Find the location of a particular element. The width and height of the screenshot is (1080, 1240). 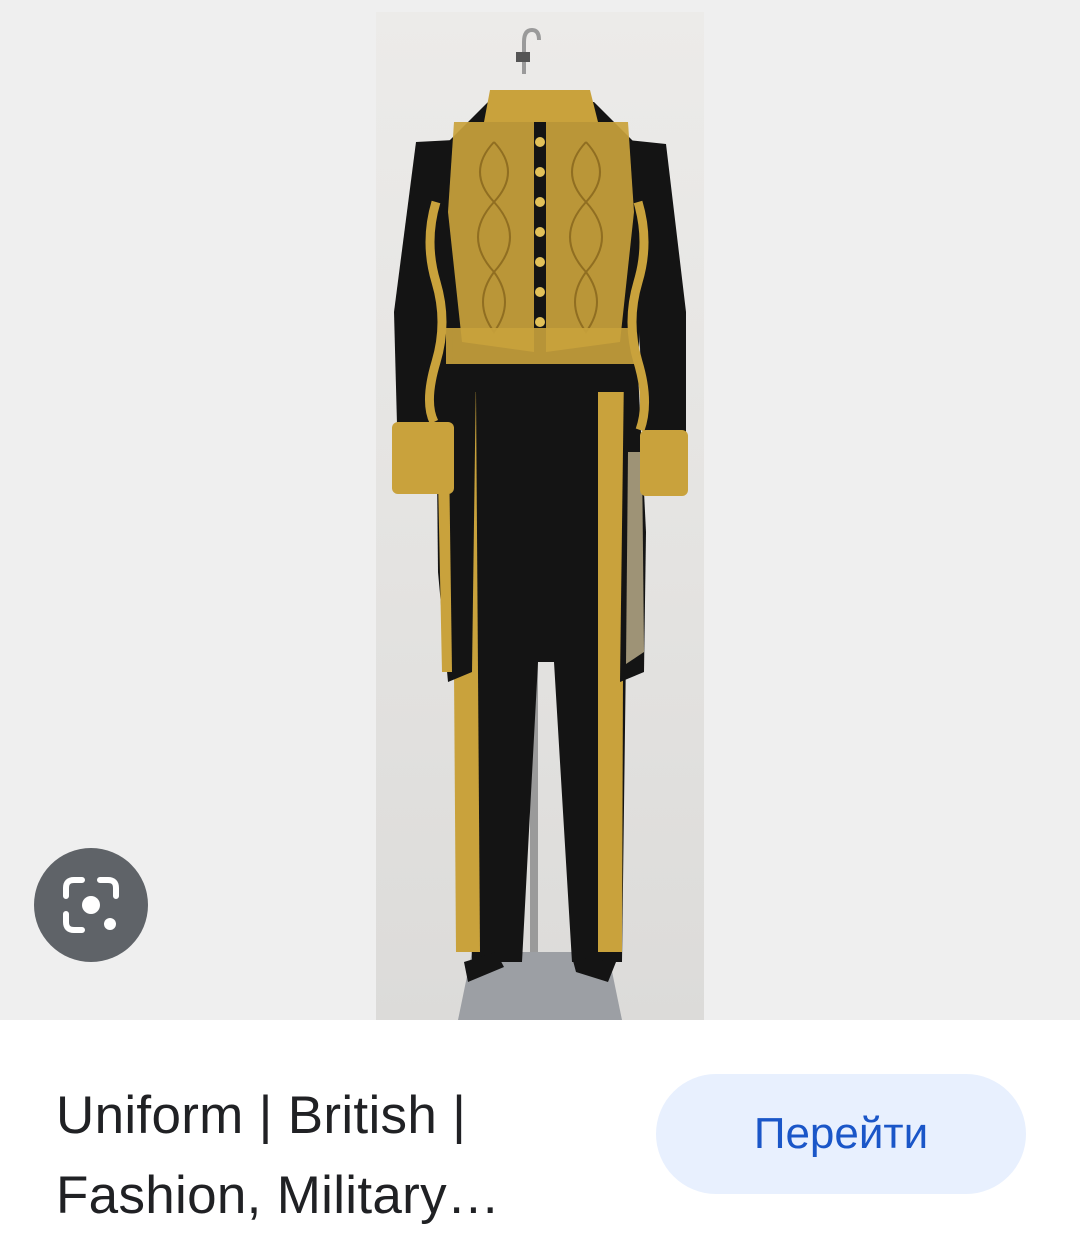

hanger-tag is located at coordinates (523, 57).